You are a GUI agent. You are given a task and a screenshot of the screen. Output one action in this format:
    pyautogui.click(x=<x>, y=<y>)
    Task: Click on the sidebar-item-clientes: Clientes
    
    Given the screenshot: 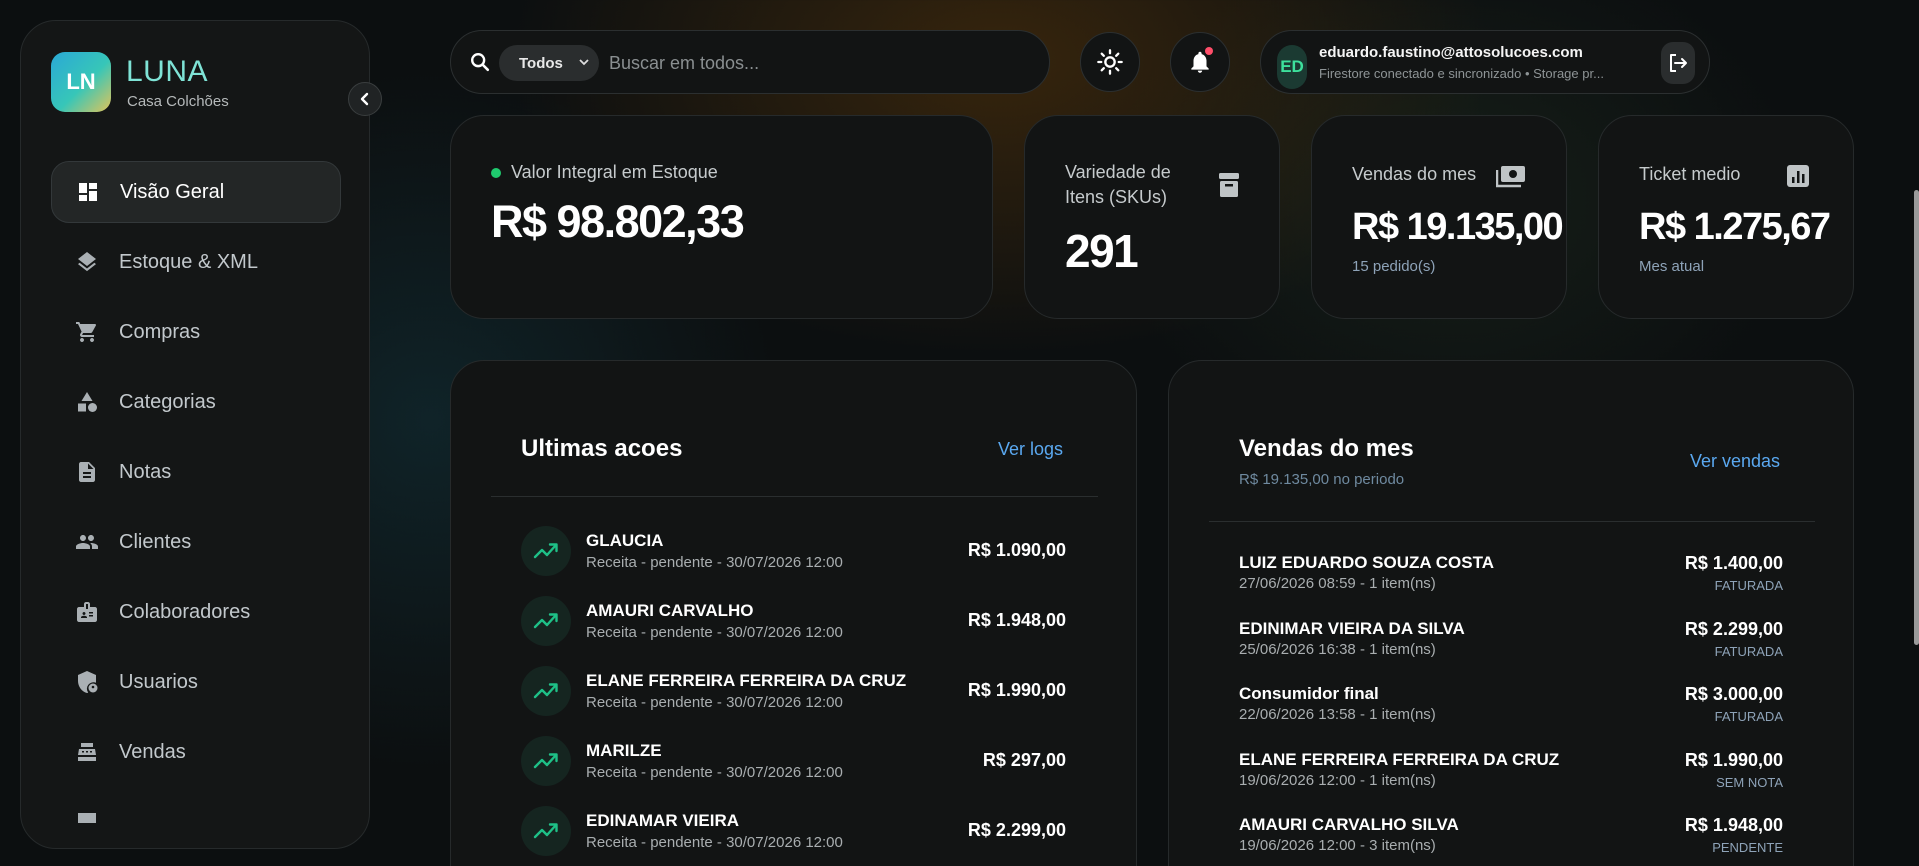 What is the action you would take?
    pyautogui.click(x=196, y=542)
    